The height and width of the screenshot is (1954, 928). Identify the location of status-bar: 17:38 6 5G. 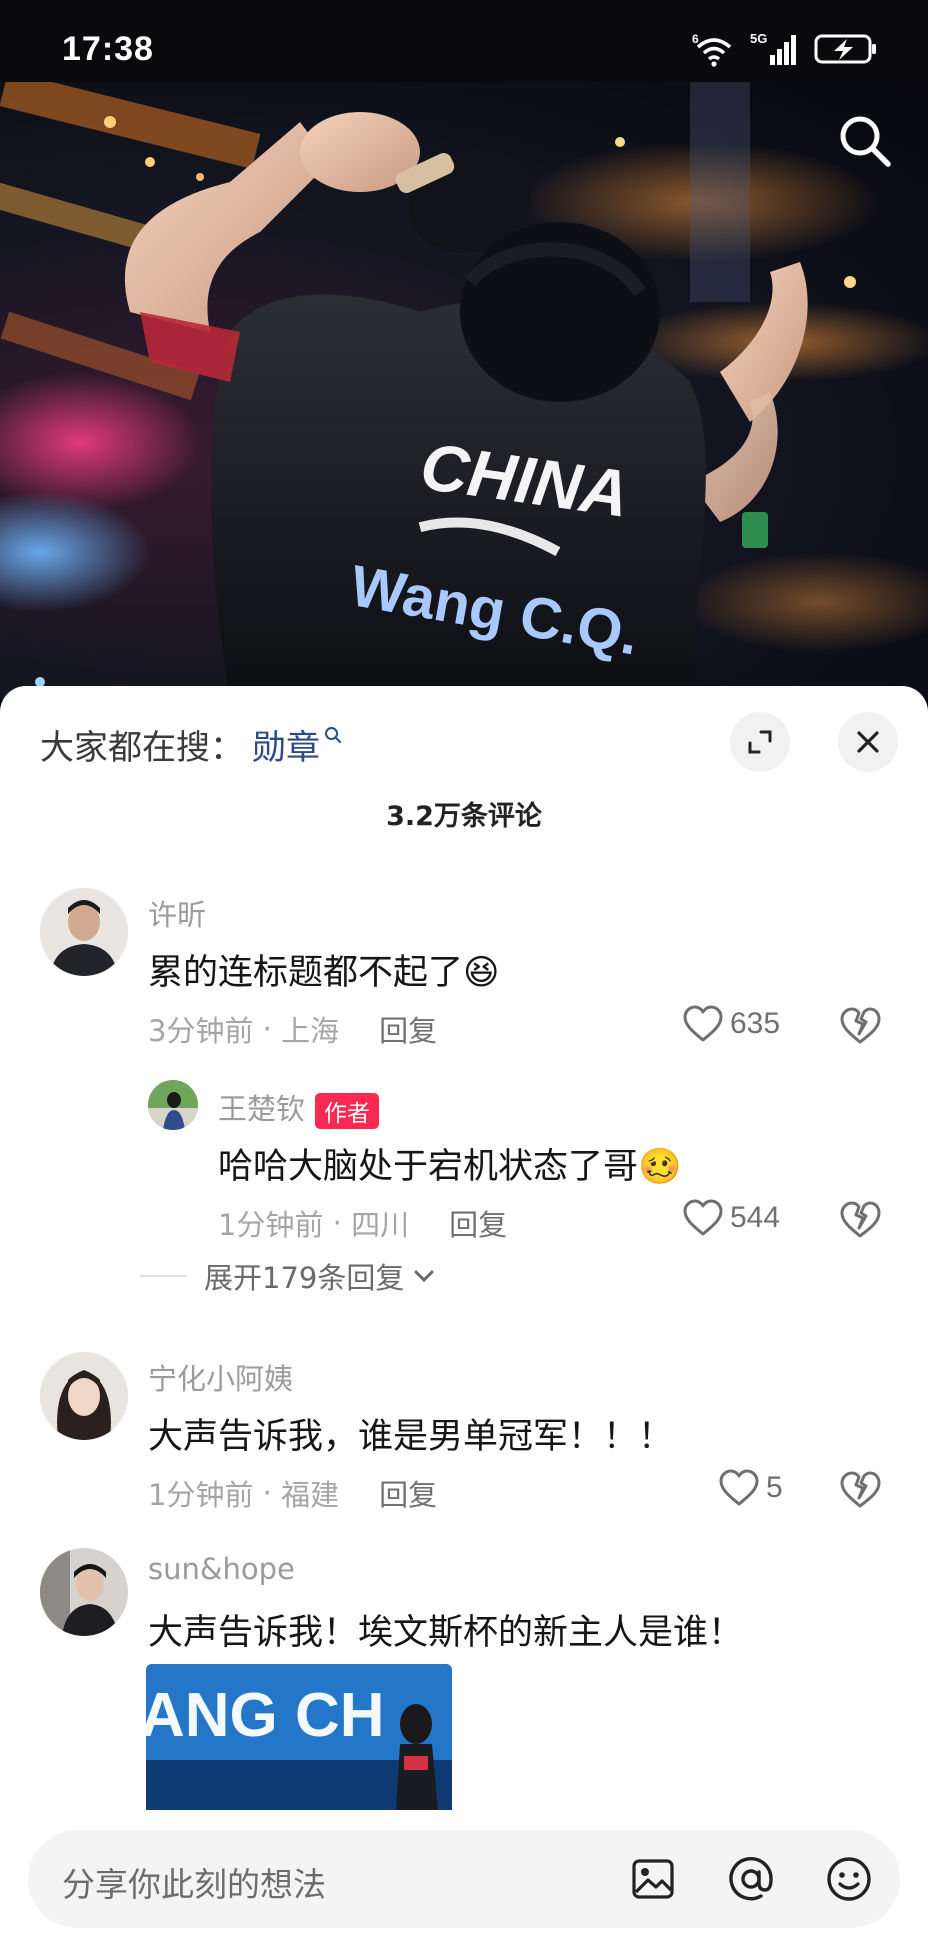
(464, 41).